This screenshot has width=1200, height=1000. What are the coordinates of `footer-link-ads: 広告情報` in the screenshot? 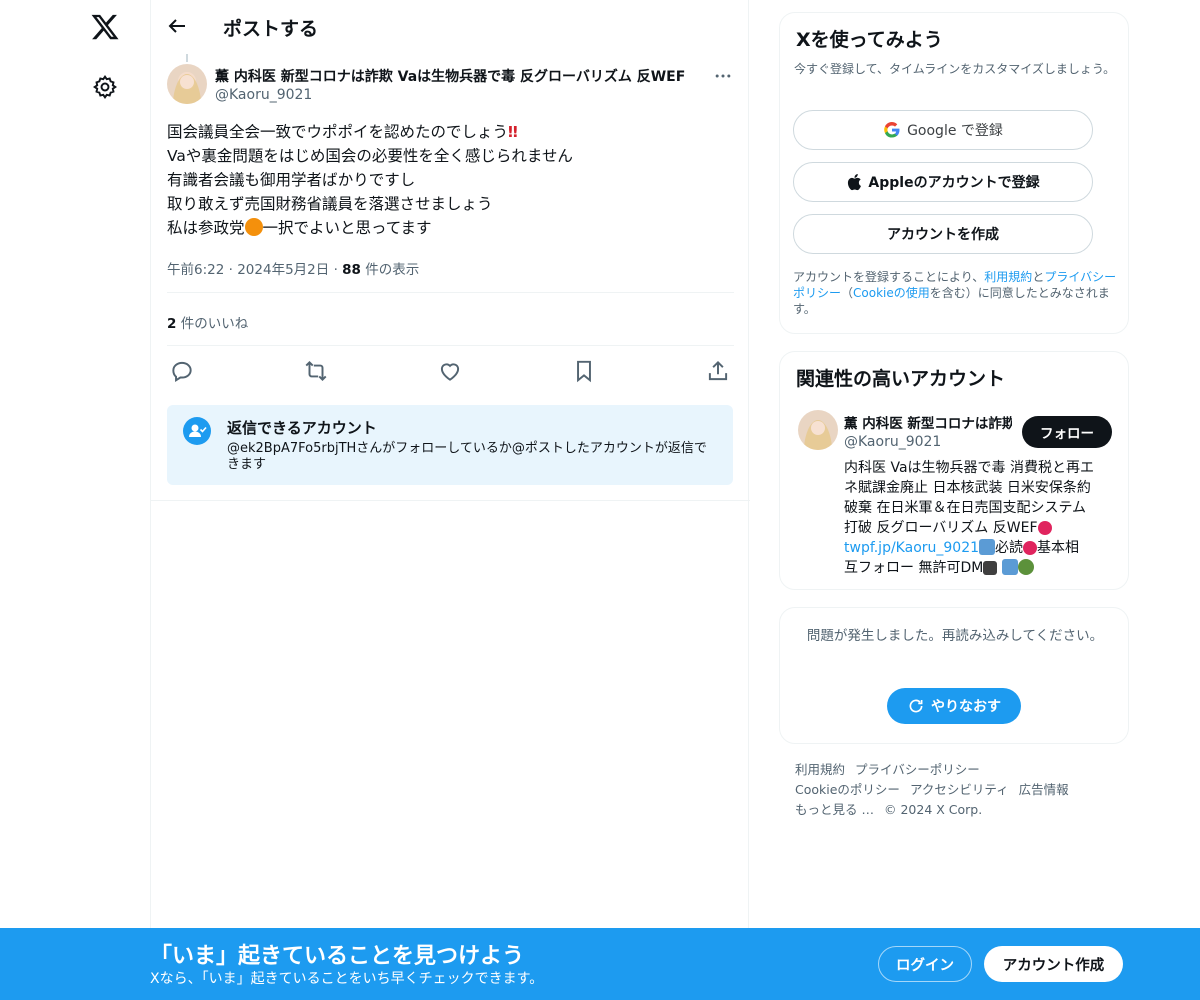 It's located at (1044, 789).